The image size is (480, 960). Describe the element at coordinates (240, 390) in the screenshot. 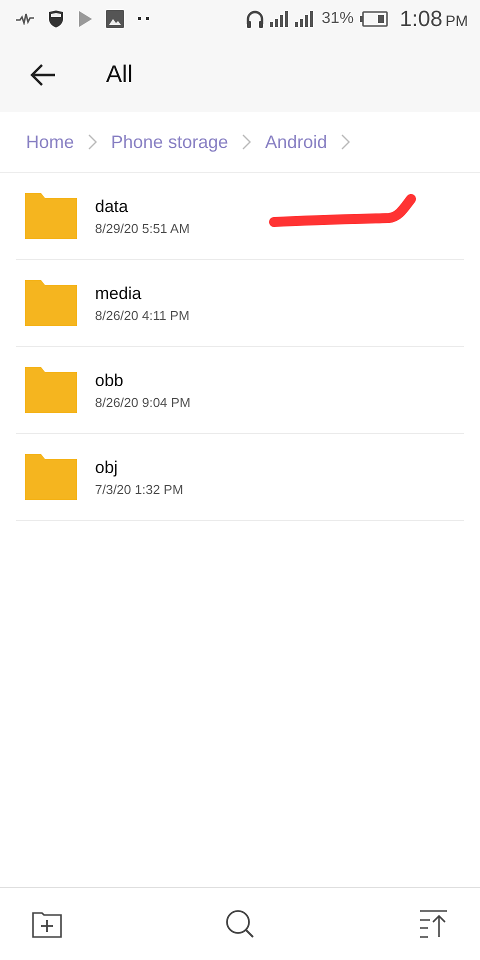

I see `folder-item: obb 8/26/20 9:04 PM` at that location.